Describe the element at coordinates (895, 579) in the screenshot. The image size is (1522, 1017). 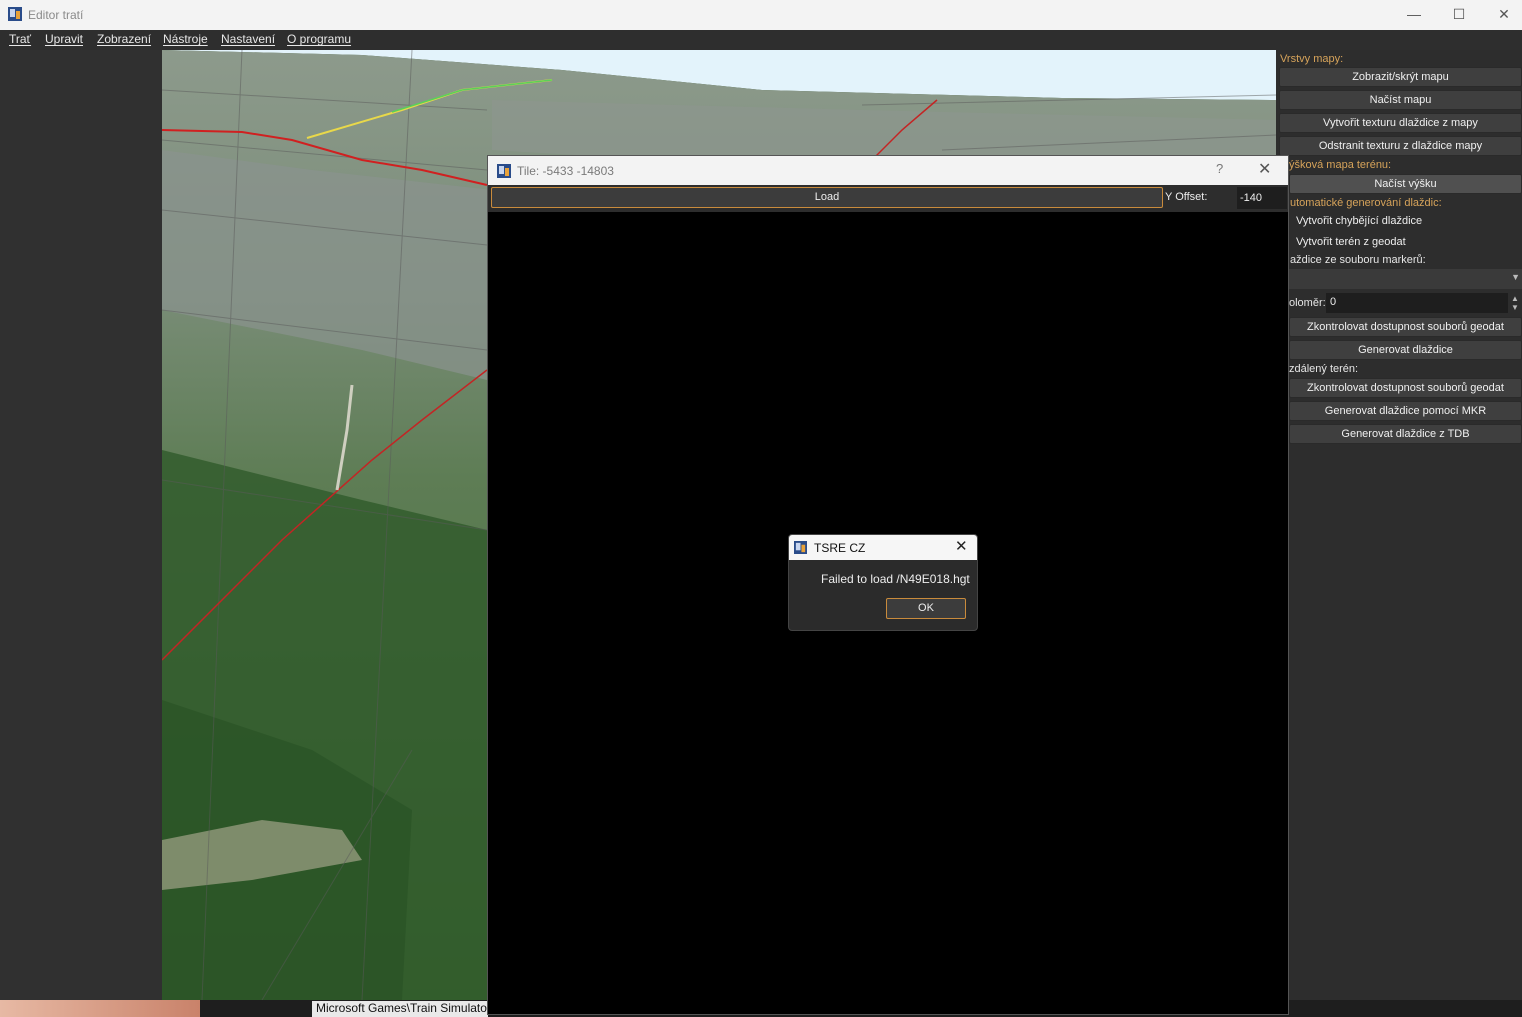
I see `error-message-text: Failed to load /N49E018.hgt` at that location.